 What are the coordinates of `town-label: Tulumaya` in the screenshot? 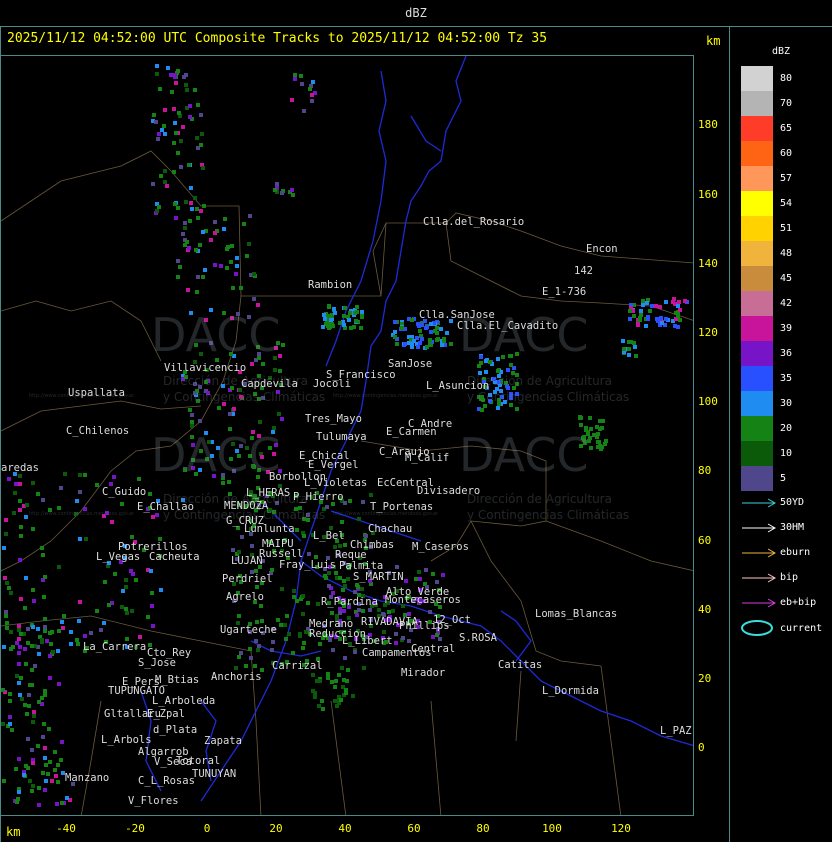 It's located at (341, 437).